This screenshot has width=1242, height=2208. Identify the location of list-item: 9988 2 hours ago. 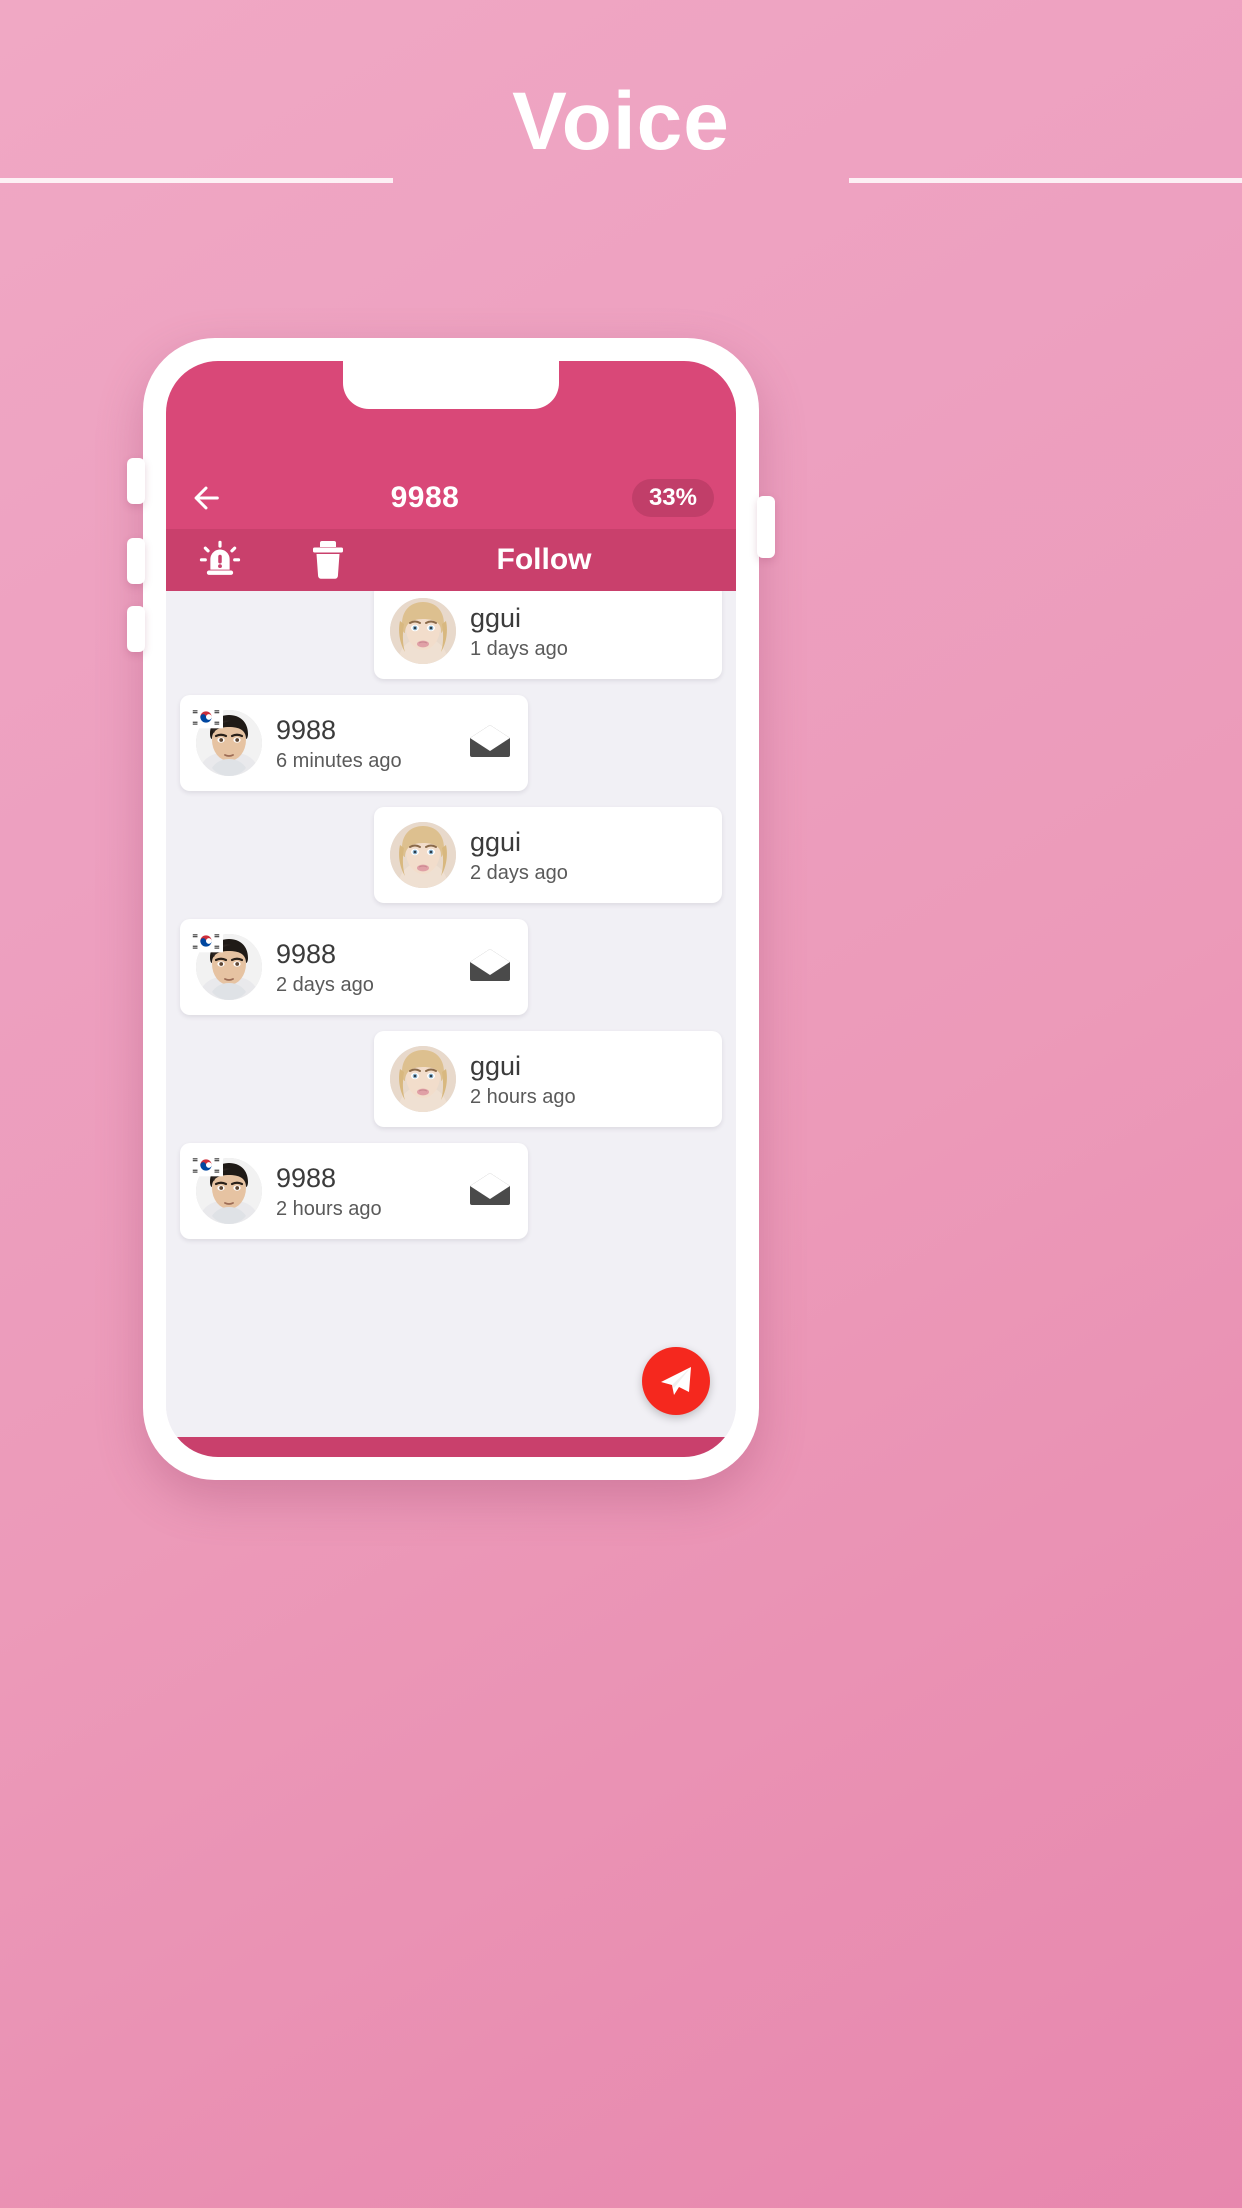
(451, 1191).